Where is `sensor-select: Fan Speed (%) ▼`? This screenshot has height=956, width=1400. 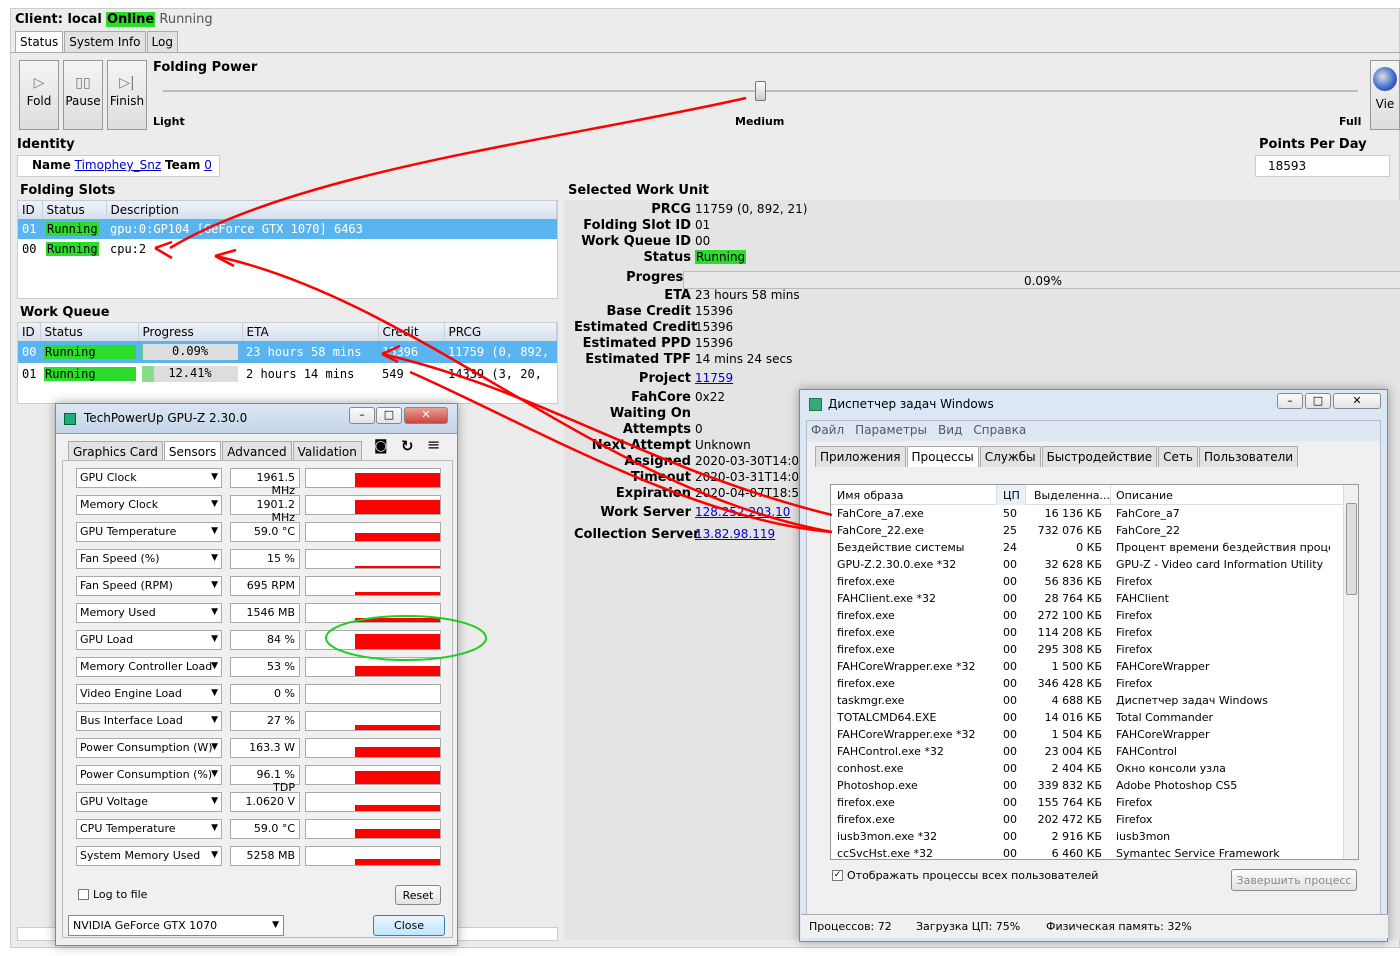
sensor-select: Fan Speed (%) ▼ is located at coordinates (149, 559).